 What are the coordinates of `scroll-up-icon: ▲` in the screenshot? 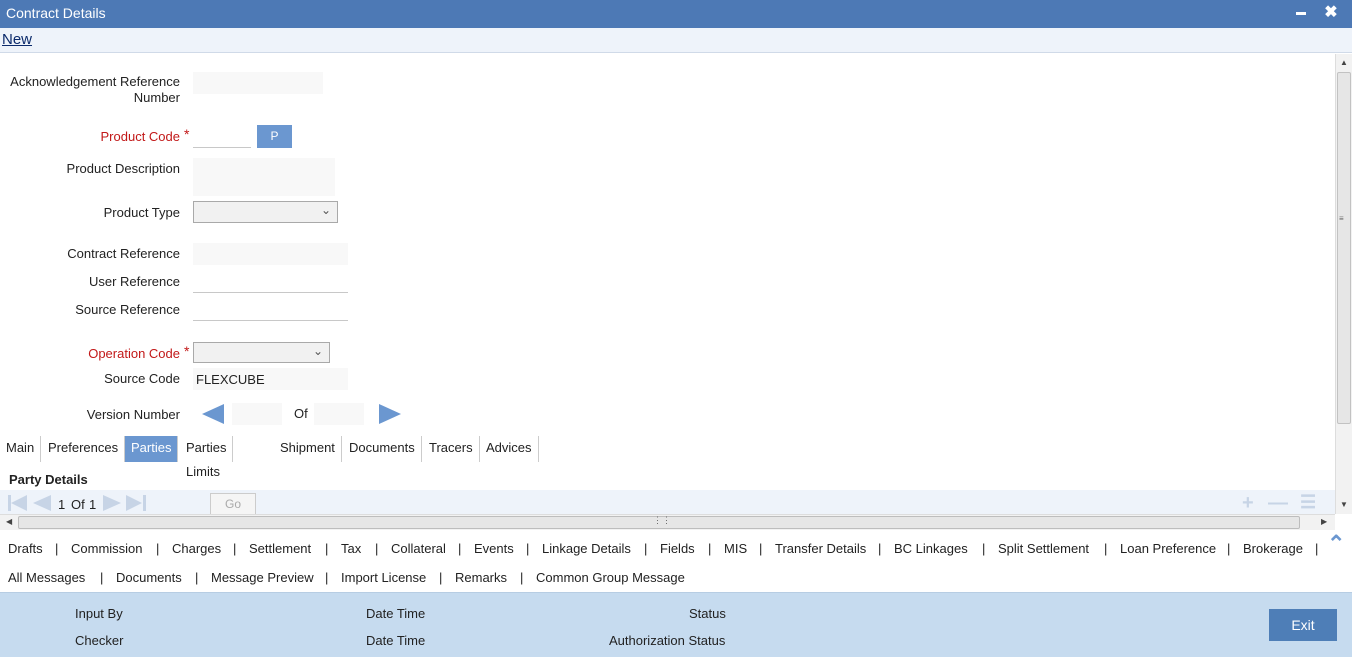 It's located at (1344, 62).